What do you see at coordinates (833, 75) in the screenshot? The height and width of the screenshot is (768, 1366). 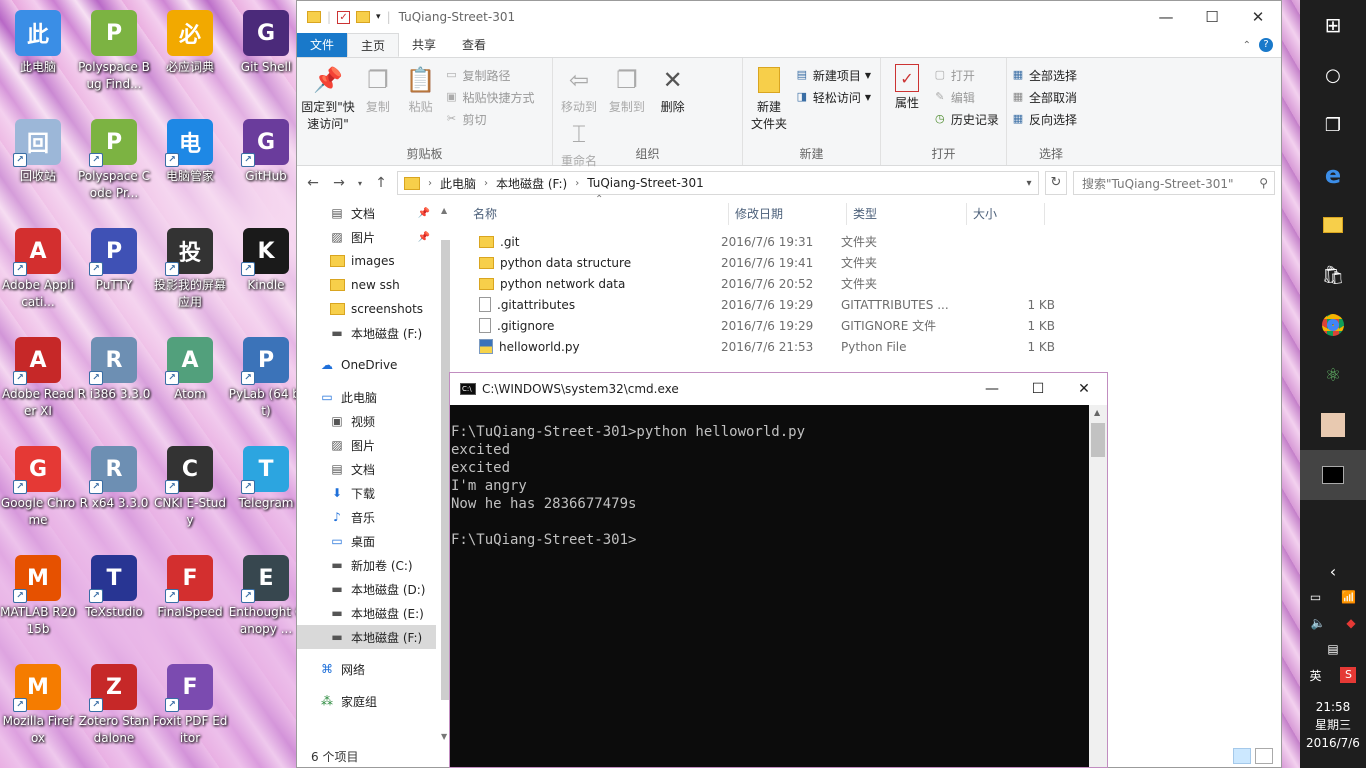 I see `new-item-button: ▤ 新建项目 ▼` at bounding box center [833, 75].